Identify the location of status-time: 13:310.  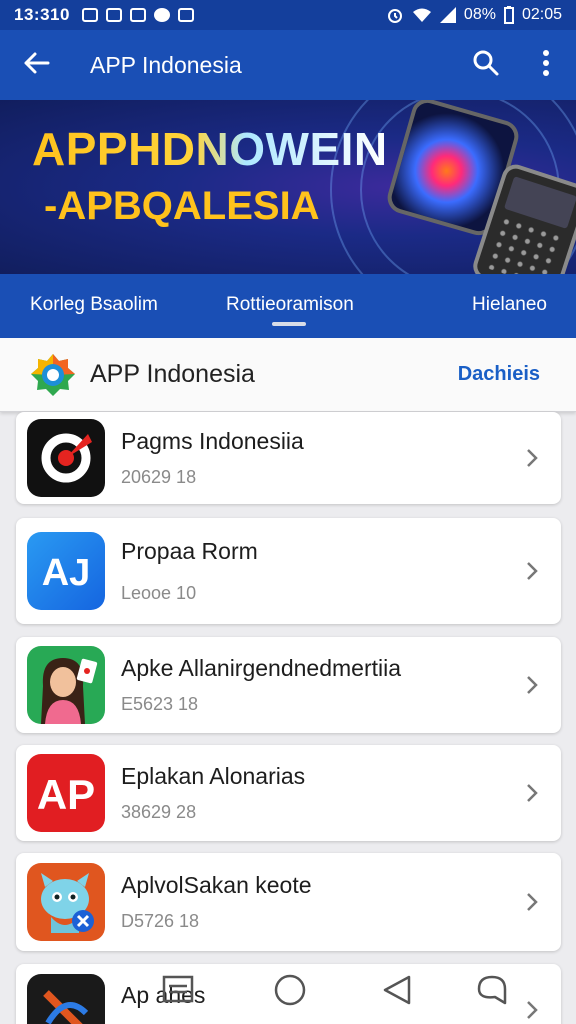
(42, 14).